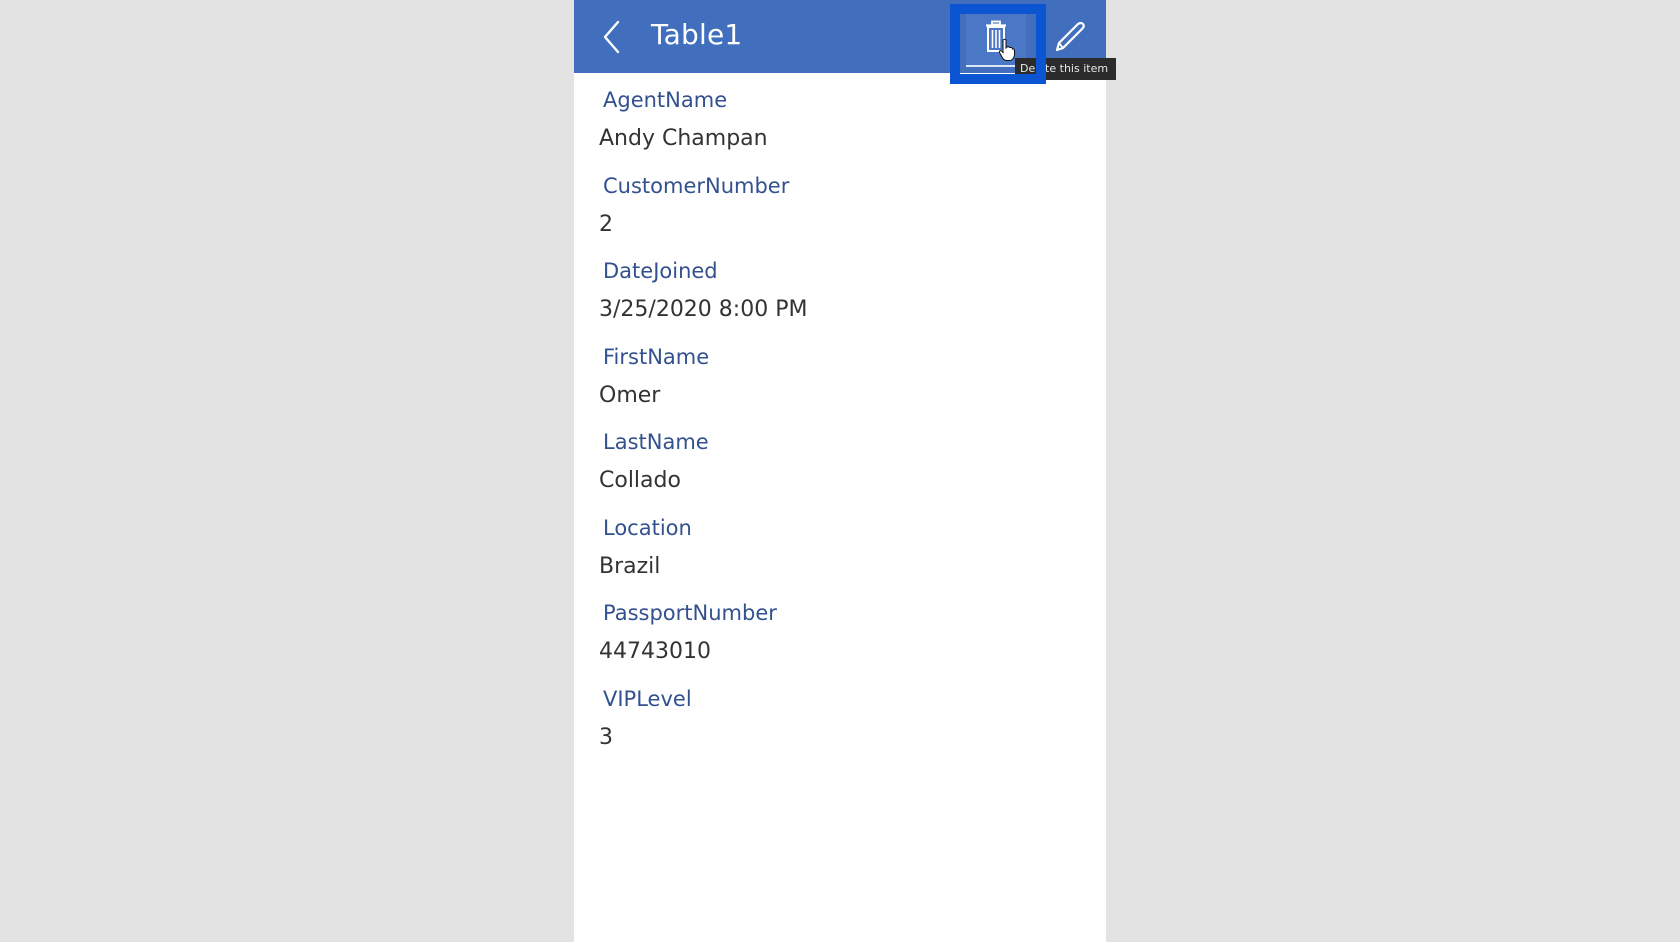 This screenshot has width=1680, height=942. I want to click on field-value: Collado, so click(640, 480).